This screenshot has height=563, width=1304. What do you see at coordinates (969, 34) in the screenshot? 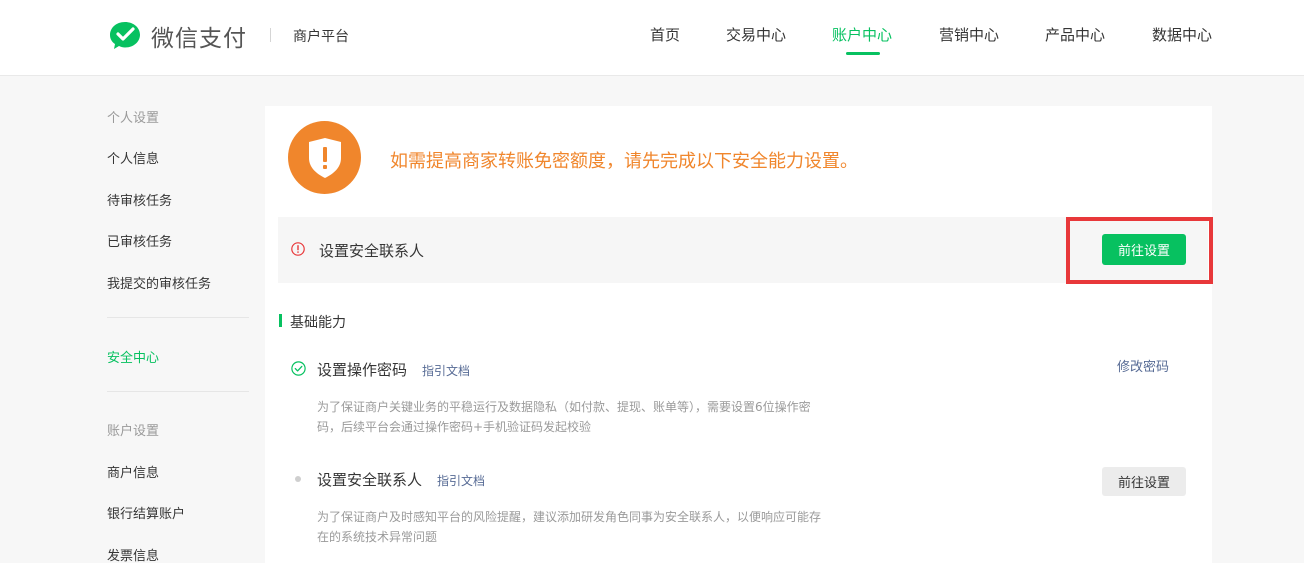
I see `nav-marketing-center: 营销中心` at bounding box center [969, 34].